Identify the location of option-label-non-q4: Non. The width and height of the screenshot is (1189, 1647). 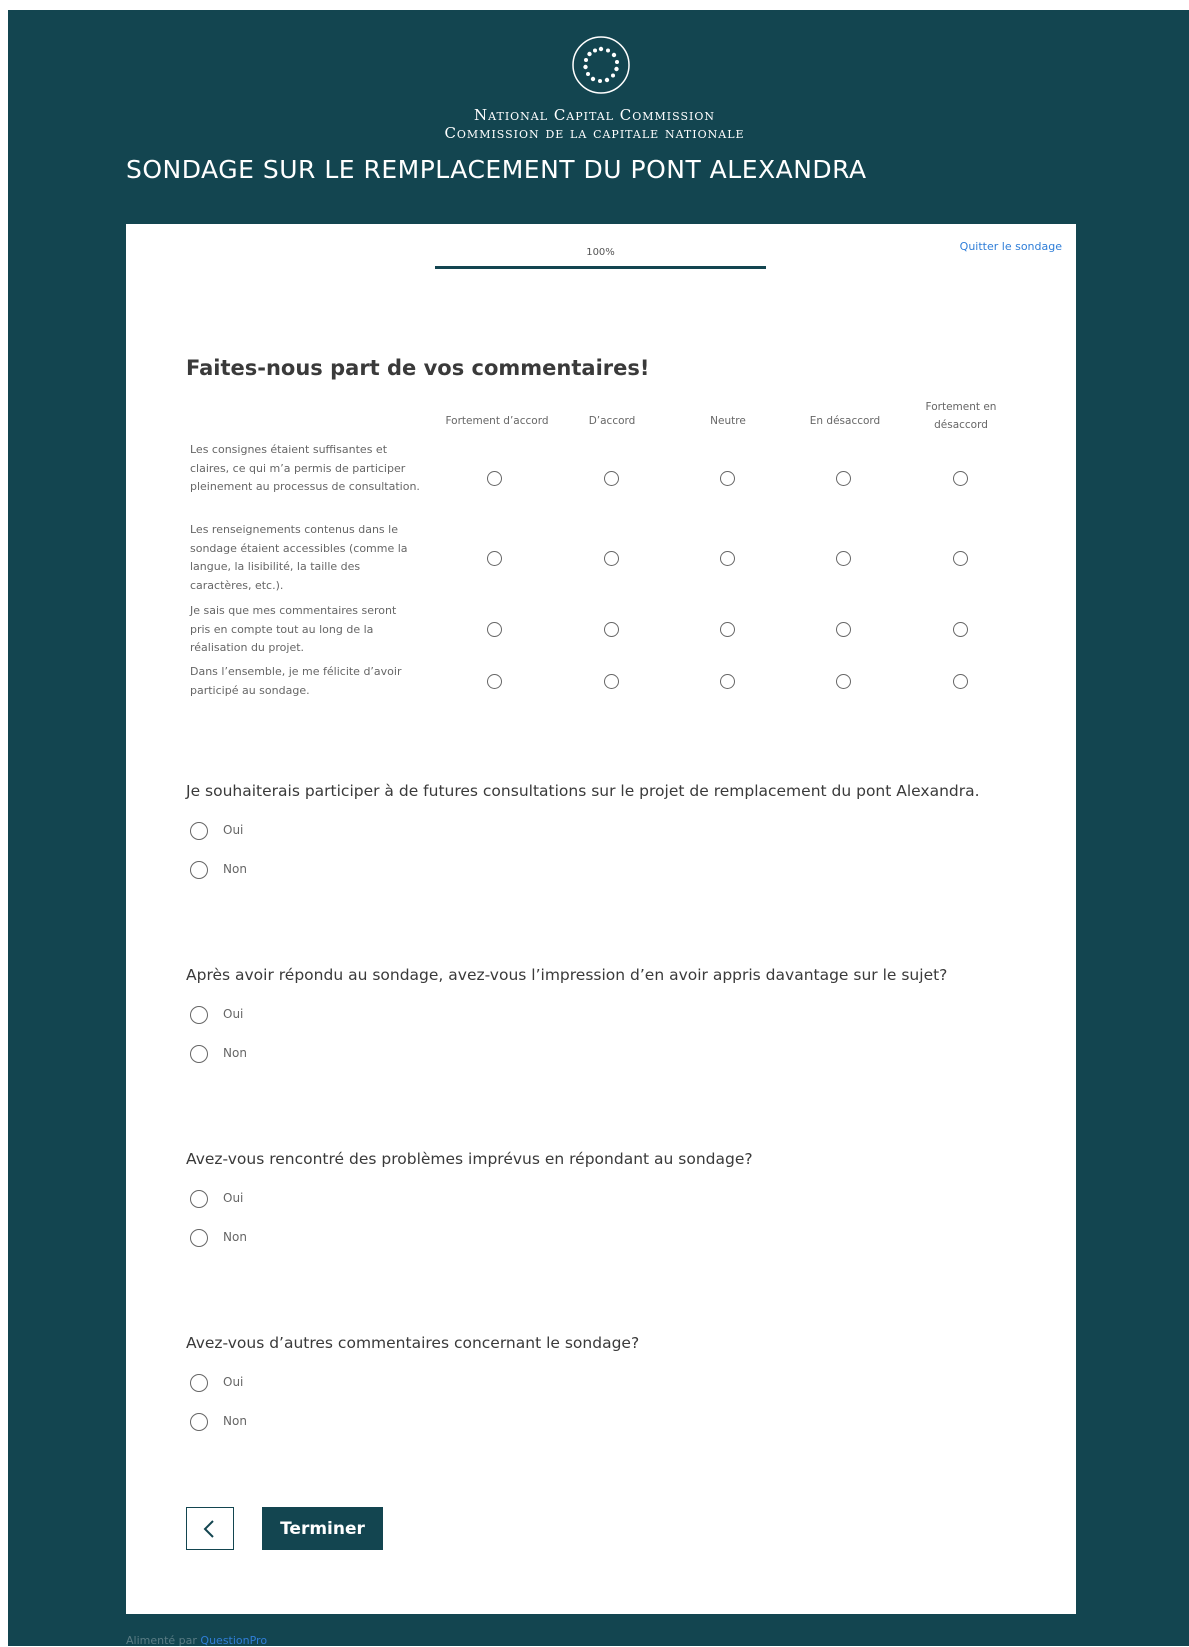
(235, 1421).